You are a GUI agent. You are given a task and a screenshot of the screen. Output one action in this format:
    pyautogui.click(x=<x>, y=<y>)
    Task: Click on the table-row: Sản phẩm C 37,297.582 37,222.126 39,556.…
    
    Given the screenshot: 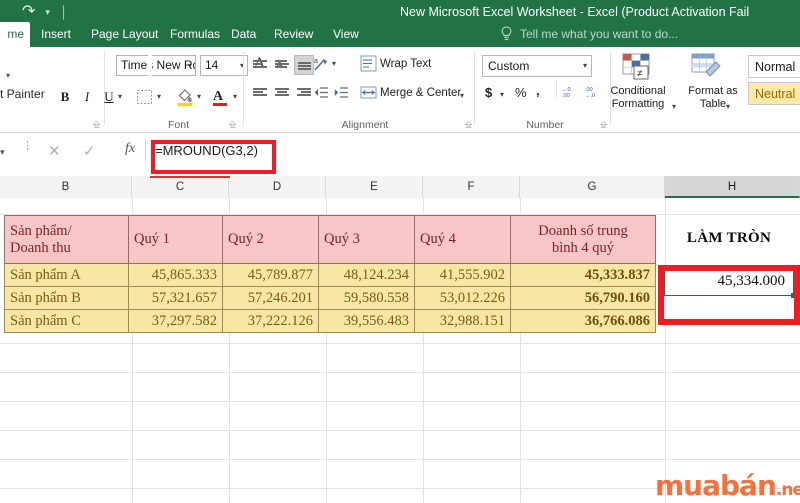 What is the action you would take?
    pyautogui.click(x=330, y=321)
    